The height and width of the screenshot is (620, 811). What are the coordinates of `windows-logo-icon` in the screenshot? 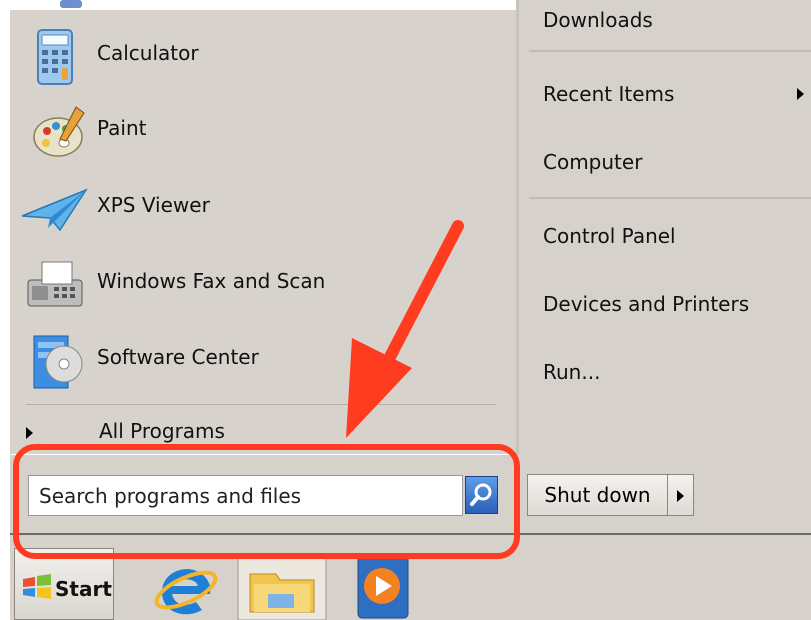 It's located at (37, 586).